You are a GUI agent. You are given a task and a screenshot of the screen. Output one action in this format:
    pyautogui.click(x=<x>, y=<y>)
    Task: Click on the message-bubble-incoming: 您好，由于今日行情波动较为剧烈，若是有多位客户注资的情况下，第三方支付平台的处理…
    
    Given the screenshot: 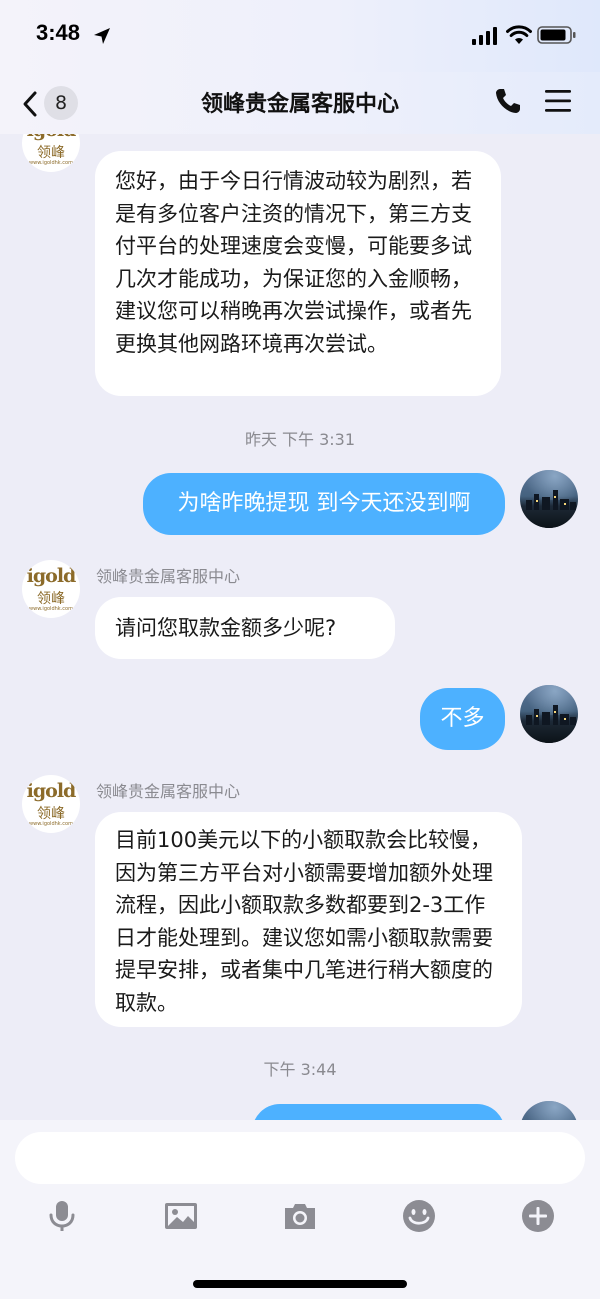 What is the action you would take?
    pyautogui.click(x=298, y=273)
    